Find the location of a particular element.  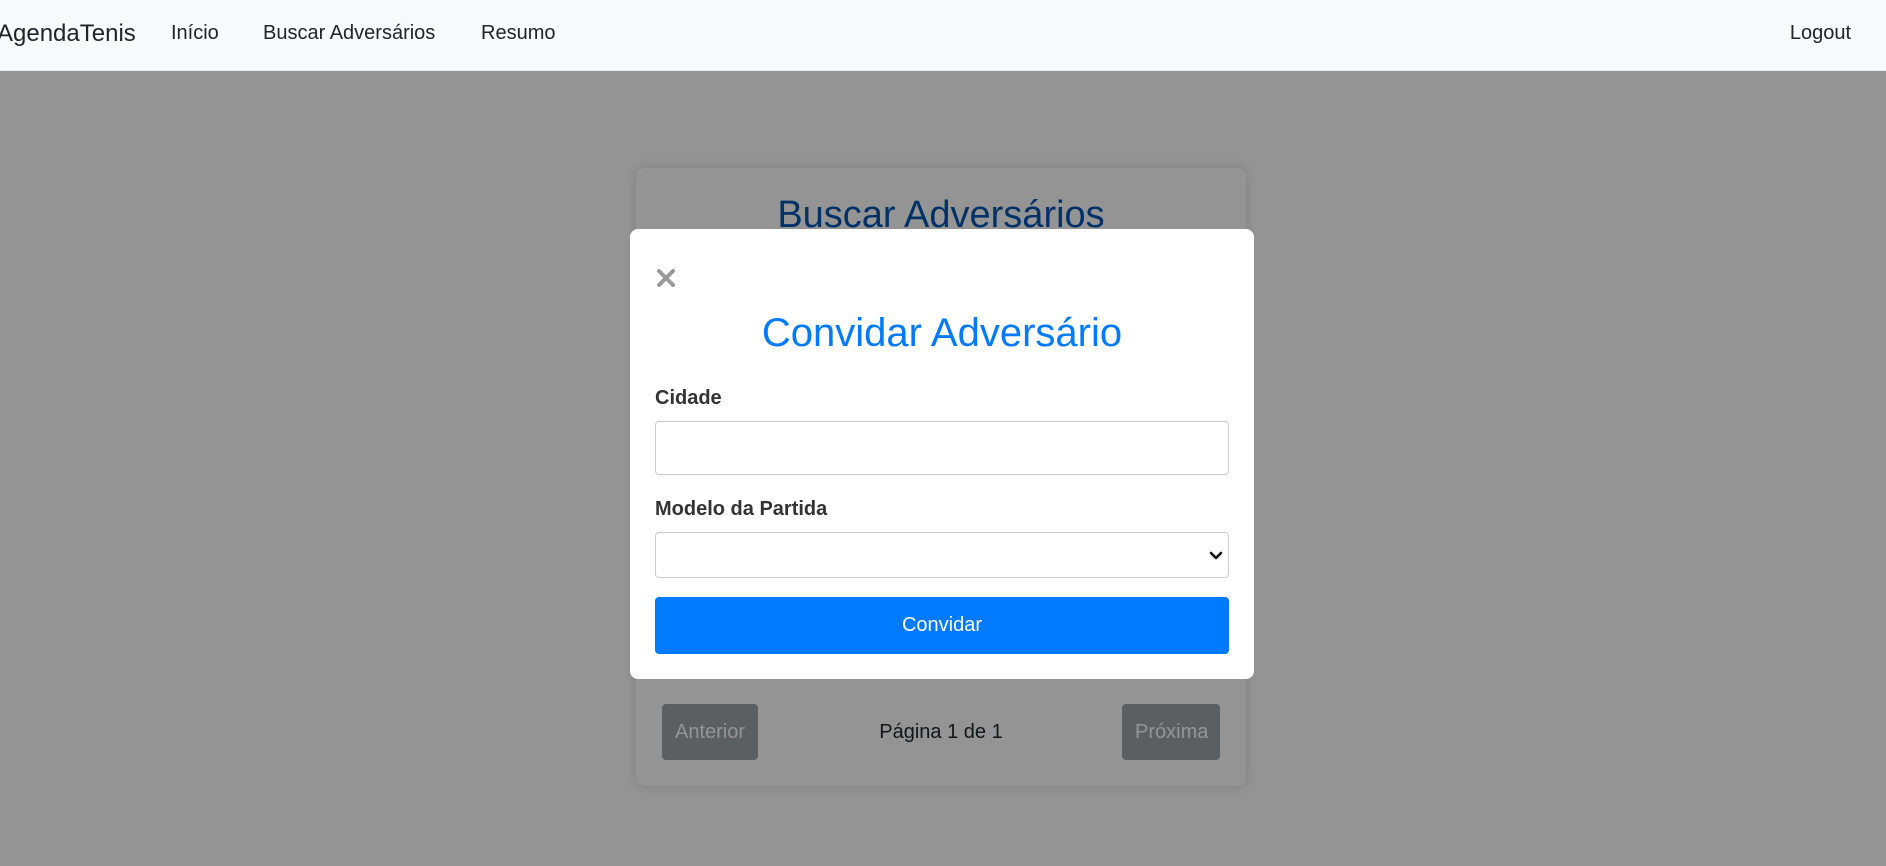

brand-logo: AgendaTenis is located at coordinates (68, 34).